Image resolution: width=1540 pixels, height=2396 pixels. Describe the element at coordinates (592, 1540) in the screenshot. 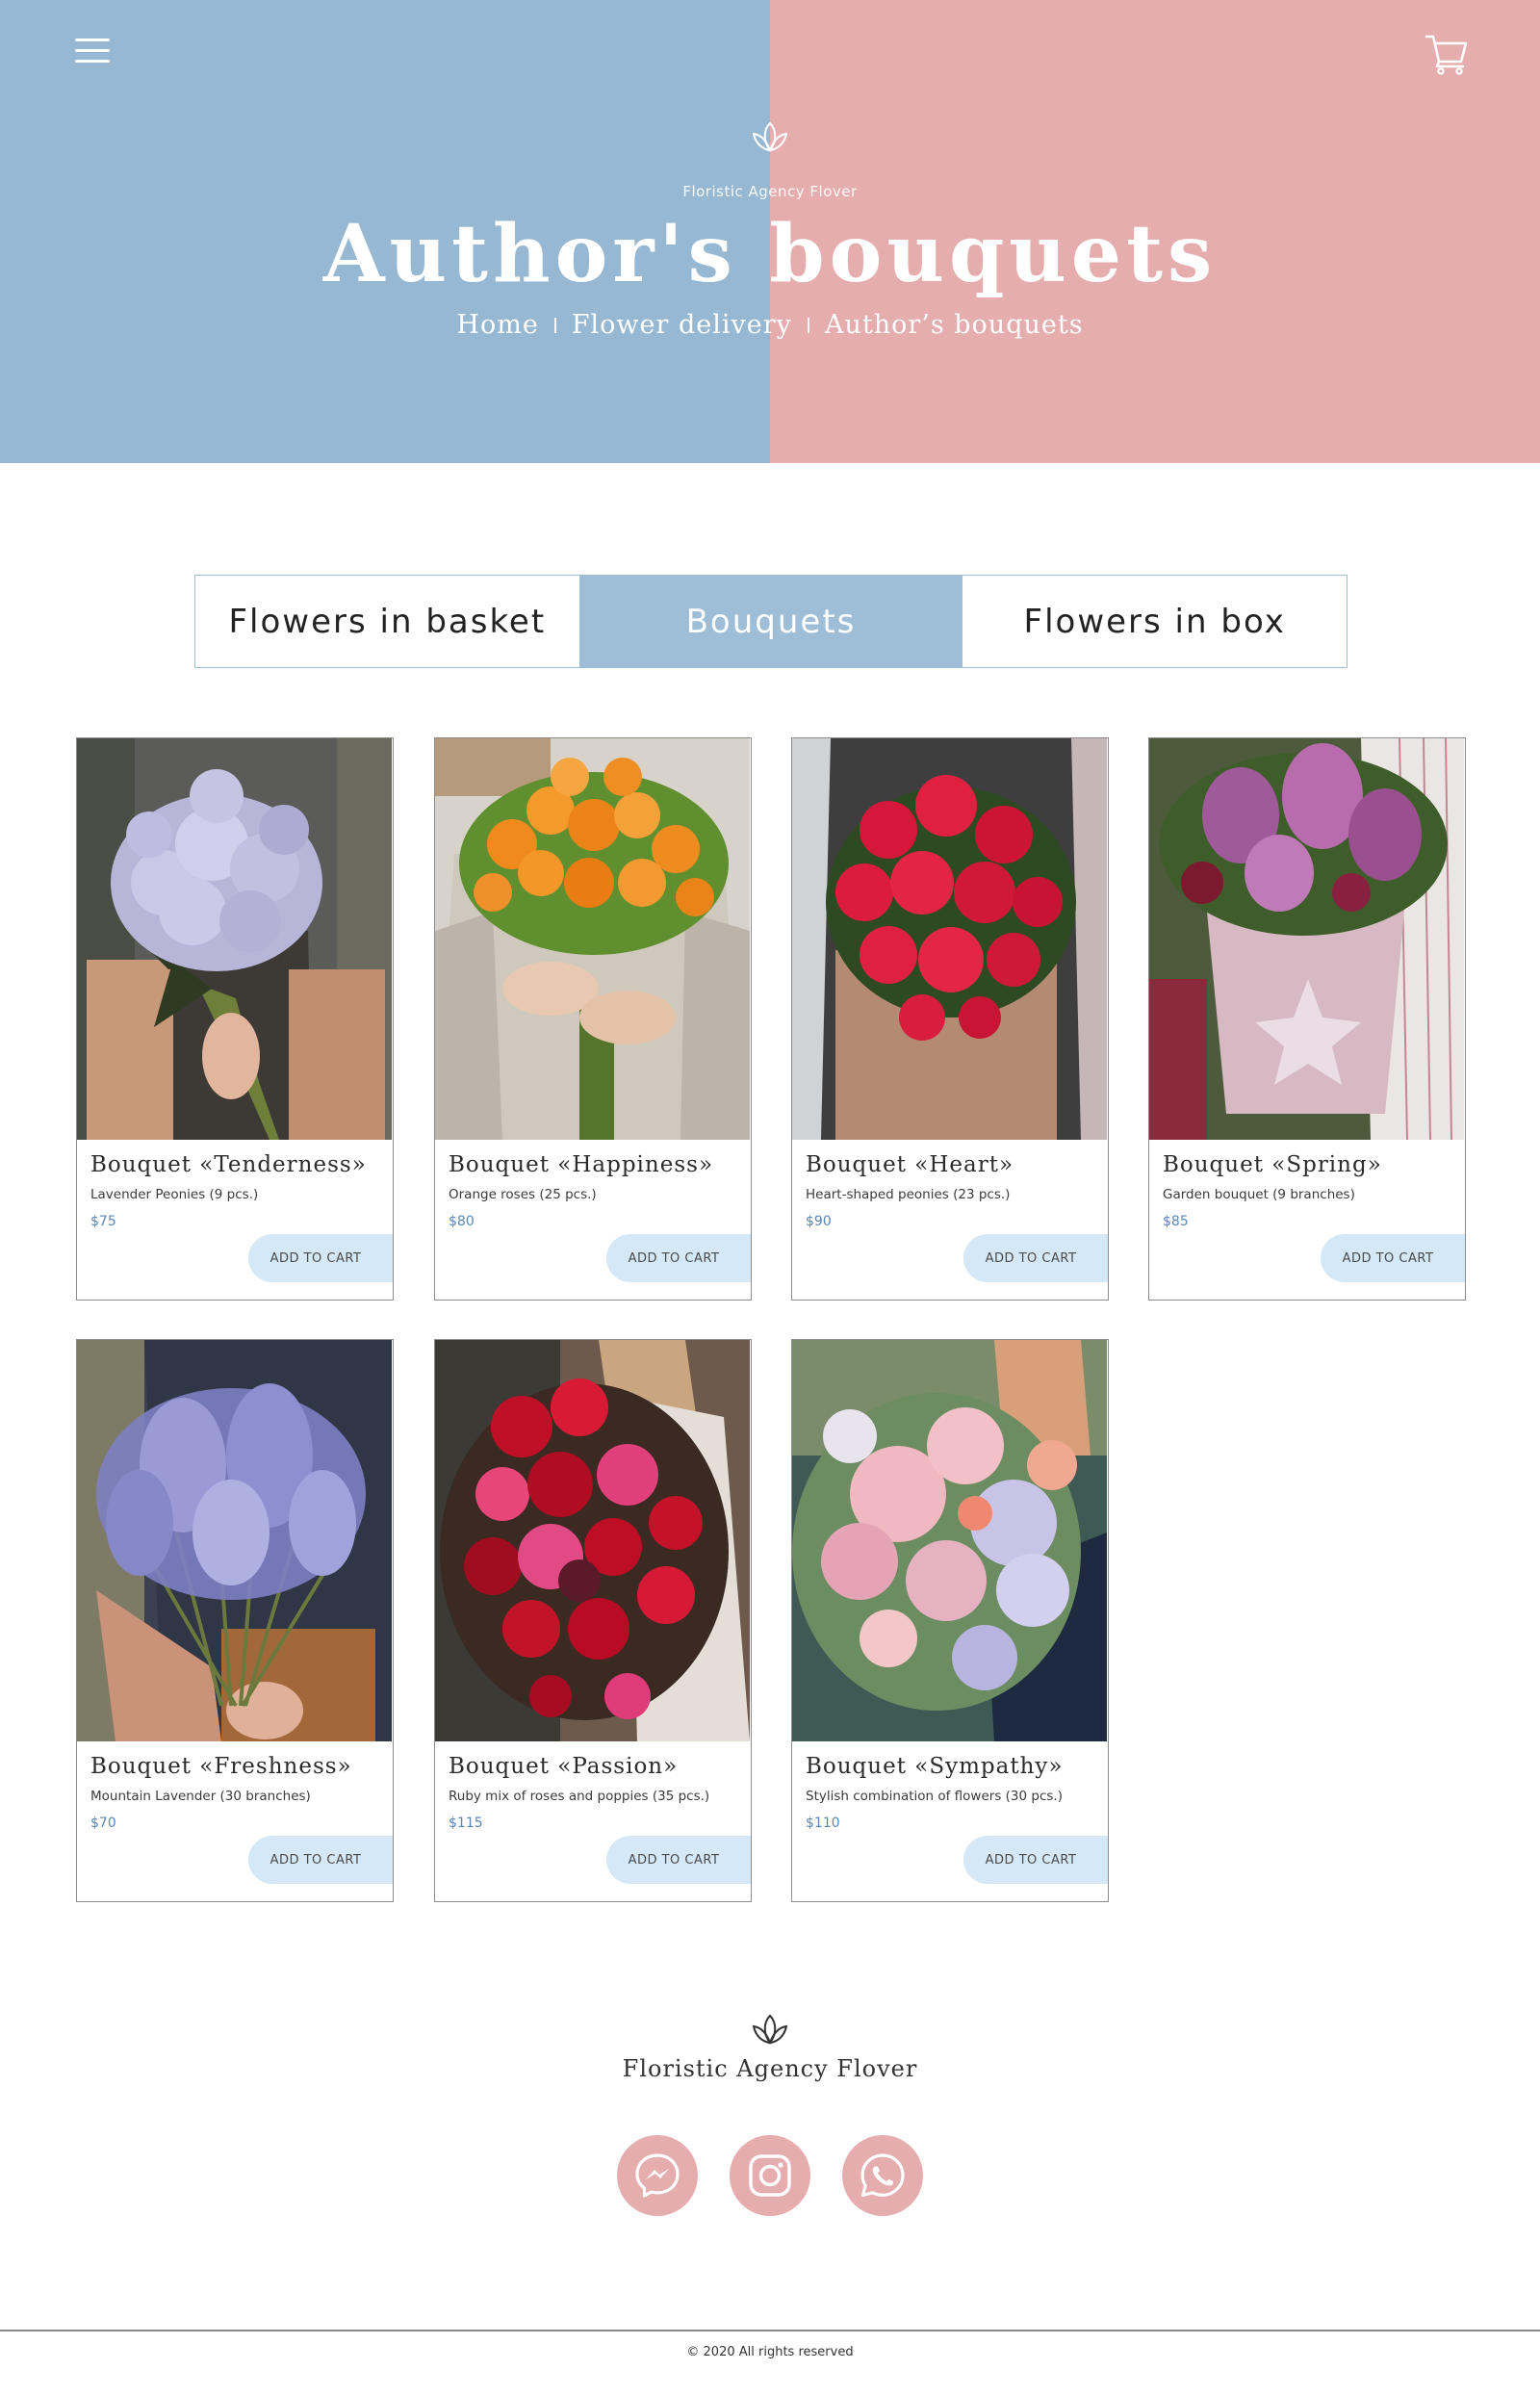

I see `product-image-ruby-roses` at that location.